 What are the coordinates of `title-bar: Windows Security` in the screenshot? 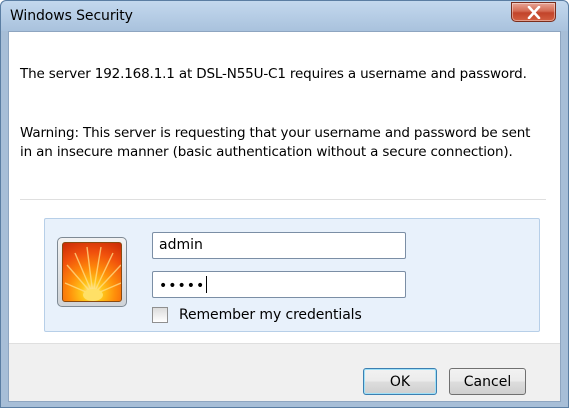 It's located at (284, 16).